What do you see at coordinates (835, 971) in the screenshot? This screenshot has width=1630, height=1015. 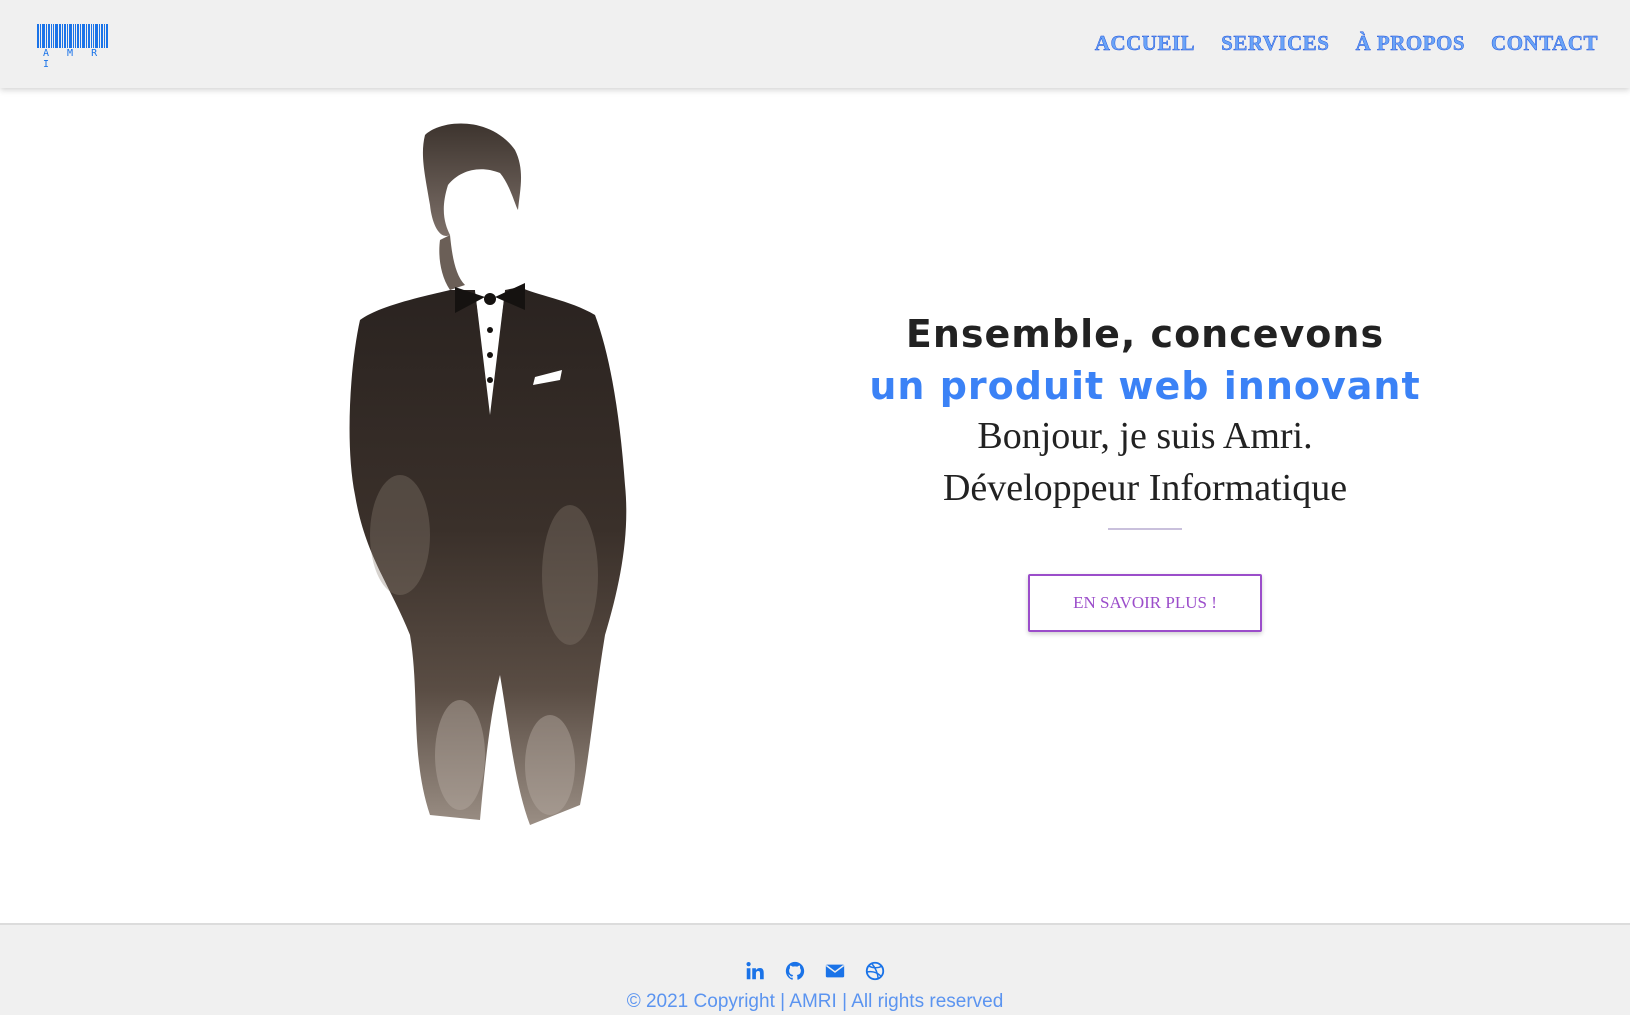 I see `envelope-icon` at bounding box center [835, 971].